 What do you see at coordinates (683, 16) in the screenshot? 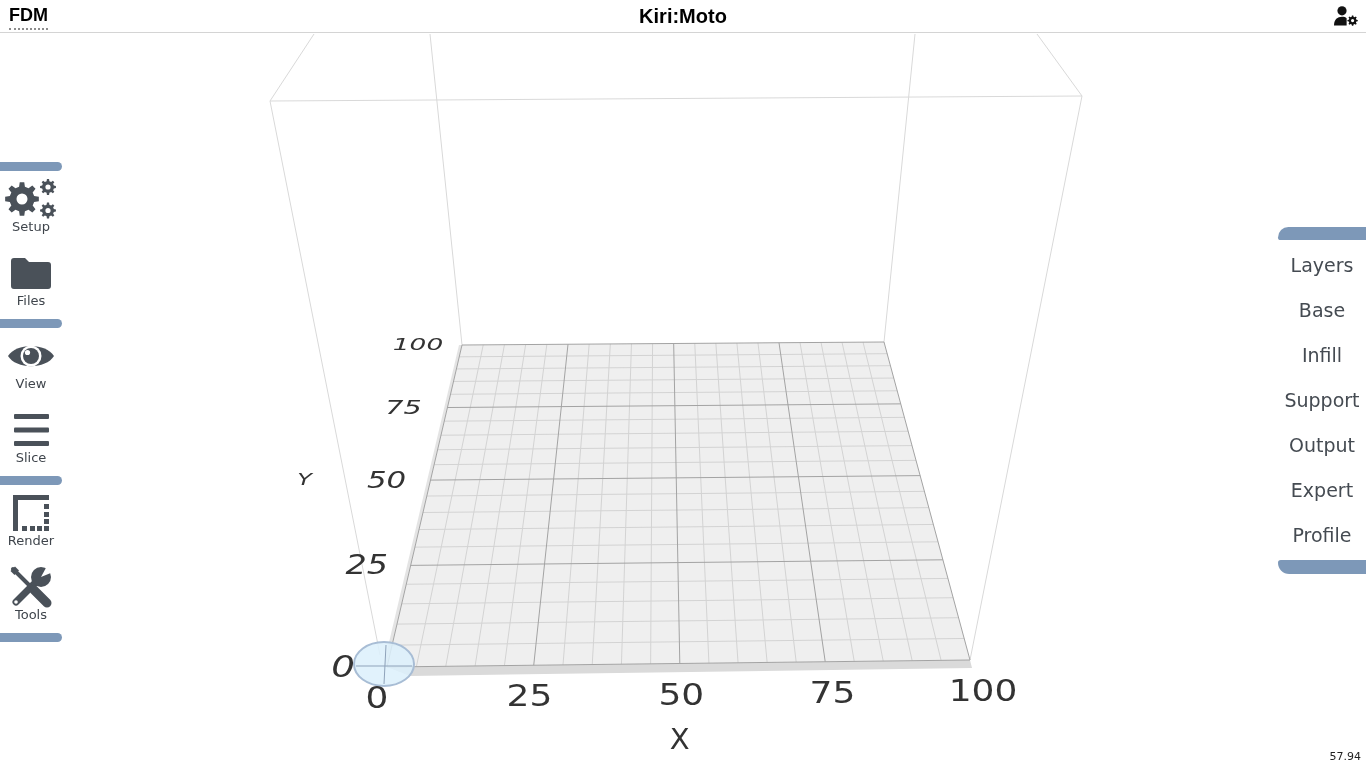
I see `app-title: Kiri:Moto` at bounding box center [683, 16].